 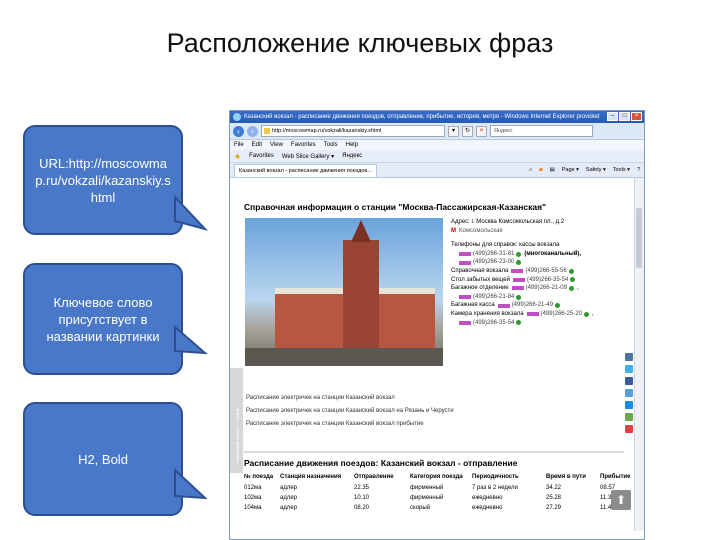 What do you see at coordinates (331, 145) in the screenshot?
I see `menu-tools: Tools` at bounding box center [331, 145].